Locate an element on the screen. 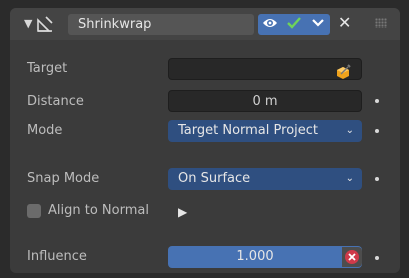 This screenshot has width=409, height=278. modifier-extras-dropdown is located at coordinates (318, 24).